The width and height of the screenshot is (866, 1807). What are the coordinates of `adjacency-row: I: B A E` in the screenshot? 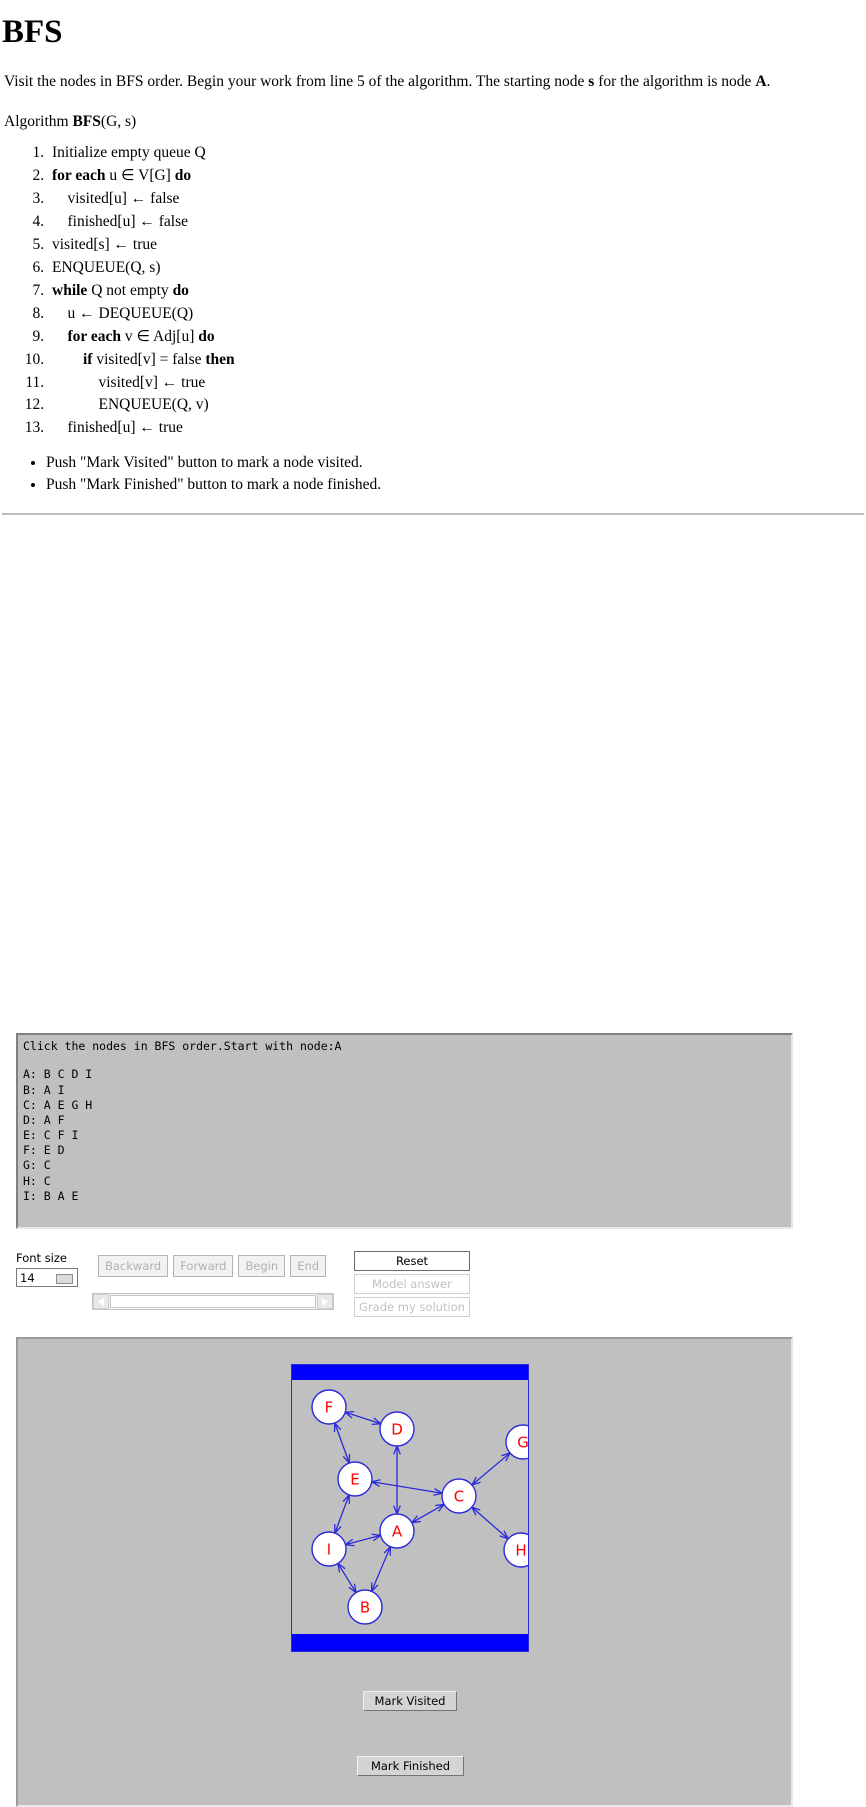 It's located at (51, 1195).